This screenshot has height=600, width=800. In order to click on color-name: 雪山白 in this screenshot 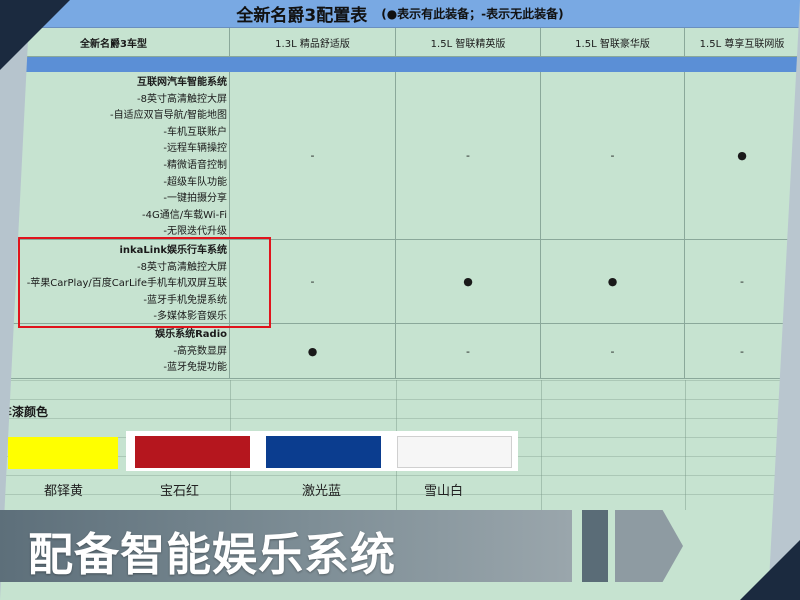, I will do `click(444, 491)`.